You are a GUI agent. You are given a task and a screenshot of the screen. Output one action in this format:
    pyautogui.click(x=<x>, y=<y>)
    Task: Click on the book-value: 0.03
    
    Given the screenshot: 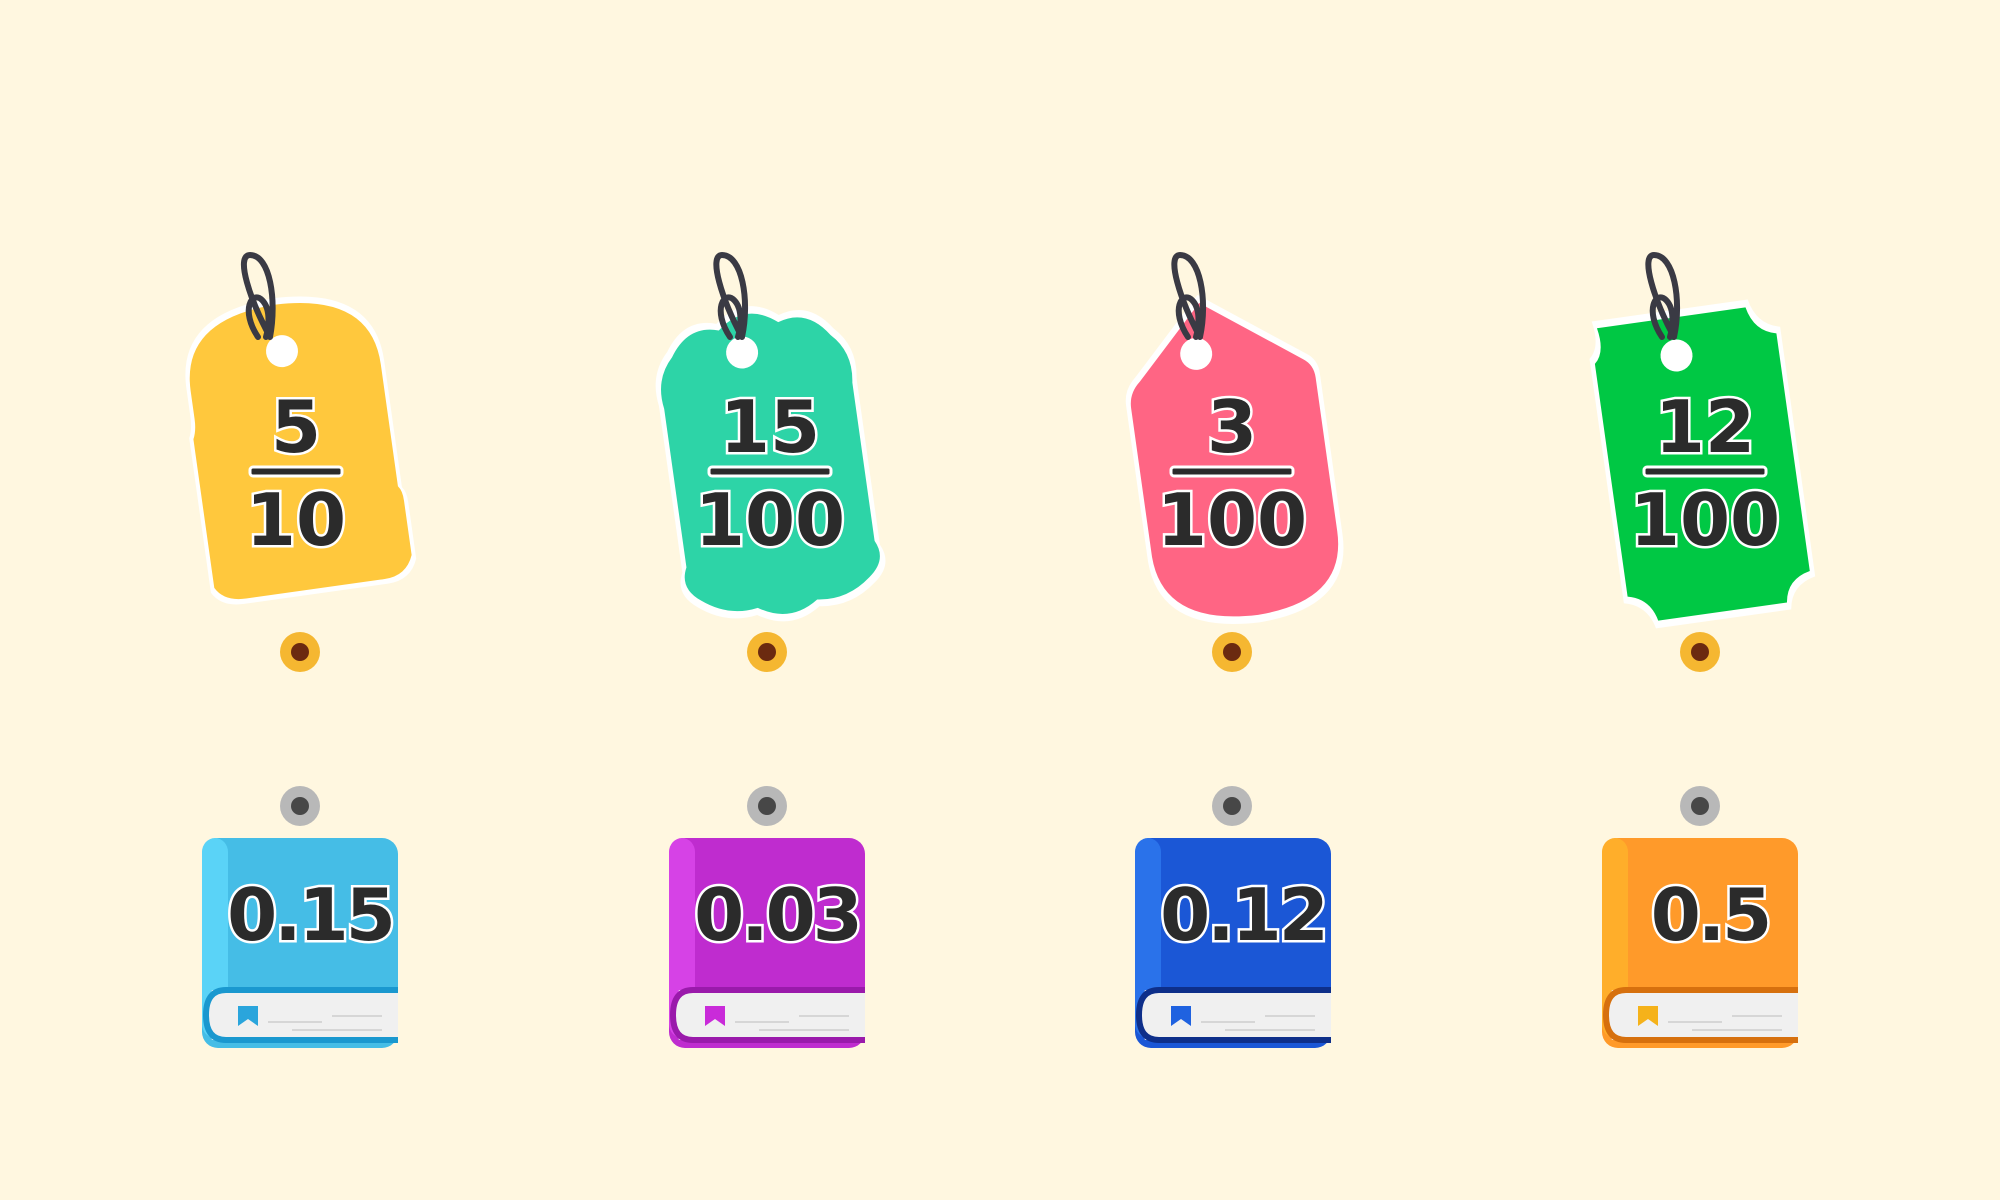 What is the action you would take?
    pyautogui.click(x=777, y=915)
    